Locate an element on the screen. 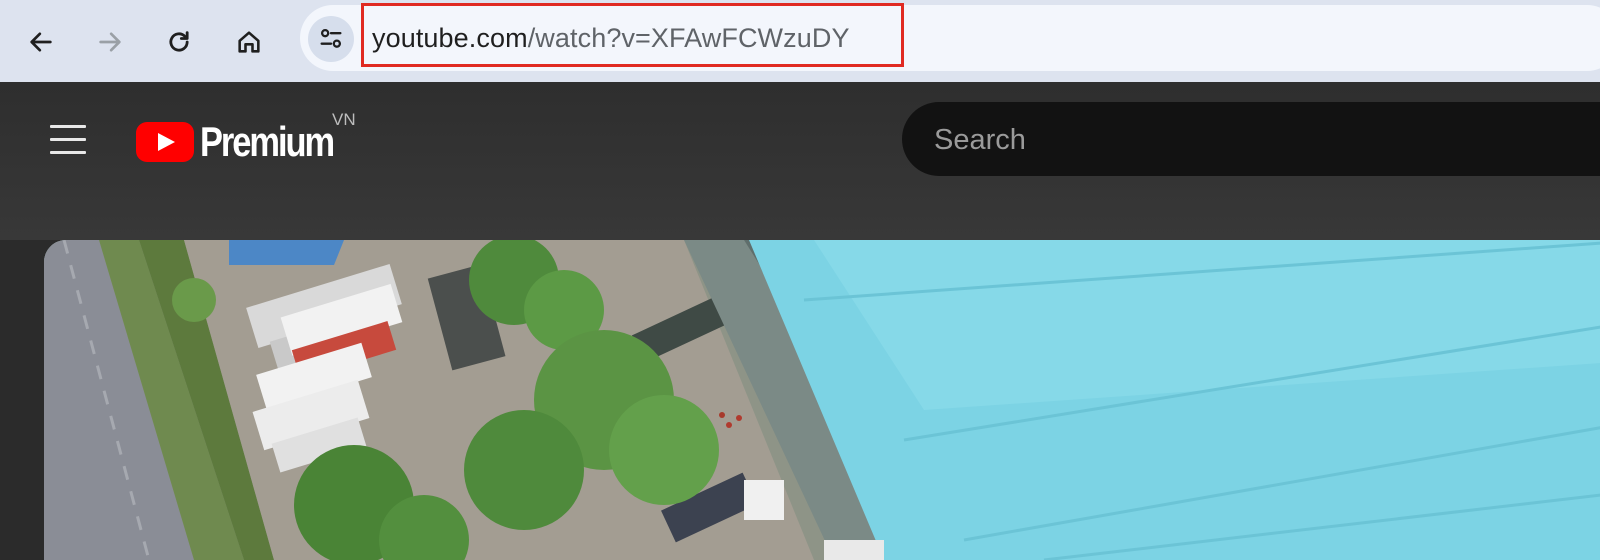  url-highlight-box is located at coordinates (632, 35).